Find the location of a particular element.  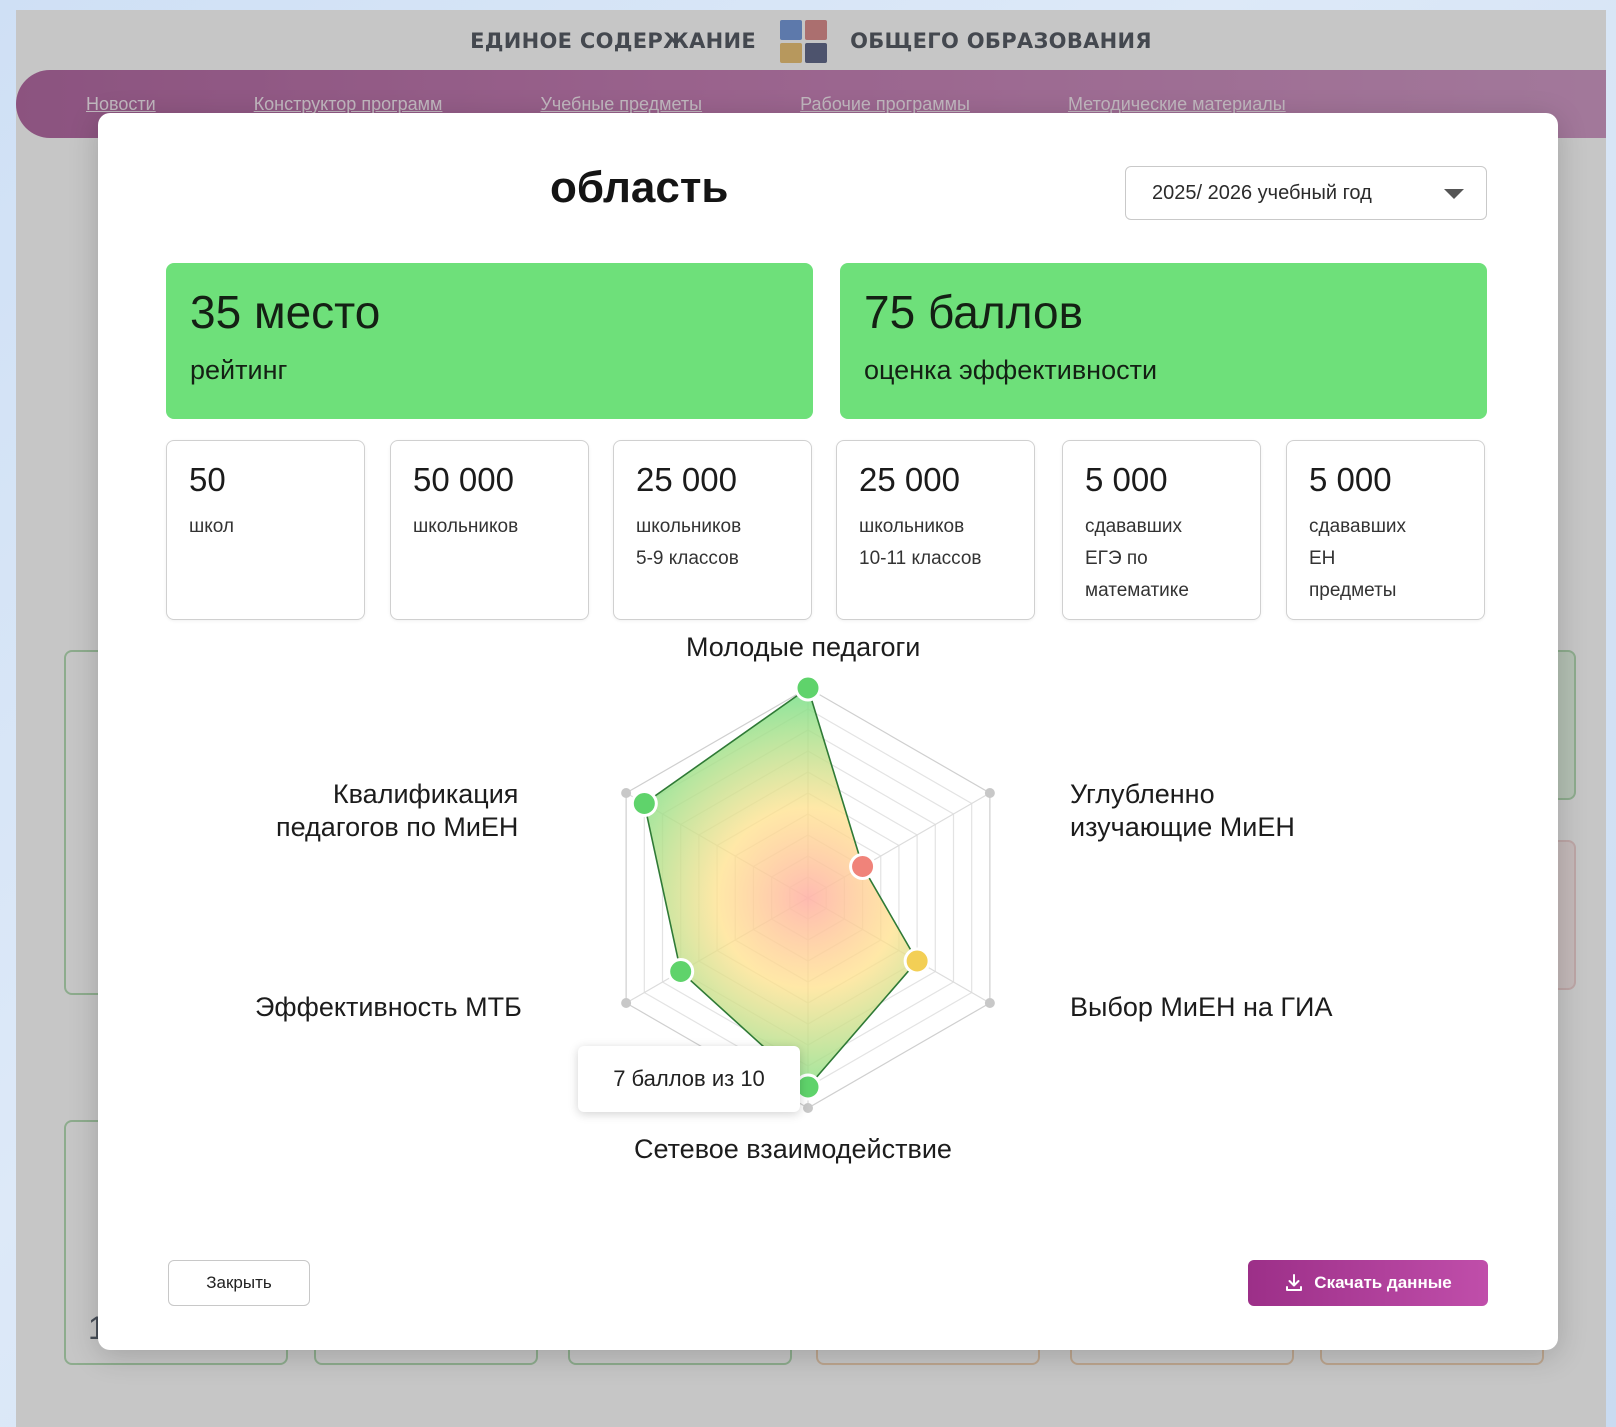

chart-tooltip: 7 баллов из 10 is located at coordinates (689, 1079).